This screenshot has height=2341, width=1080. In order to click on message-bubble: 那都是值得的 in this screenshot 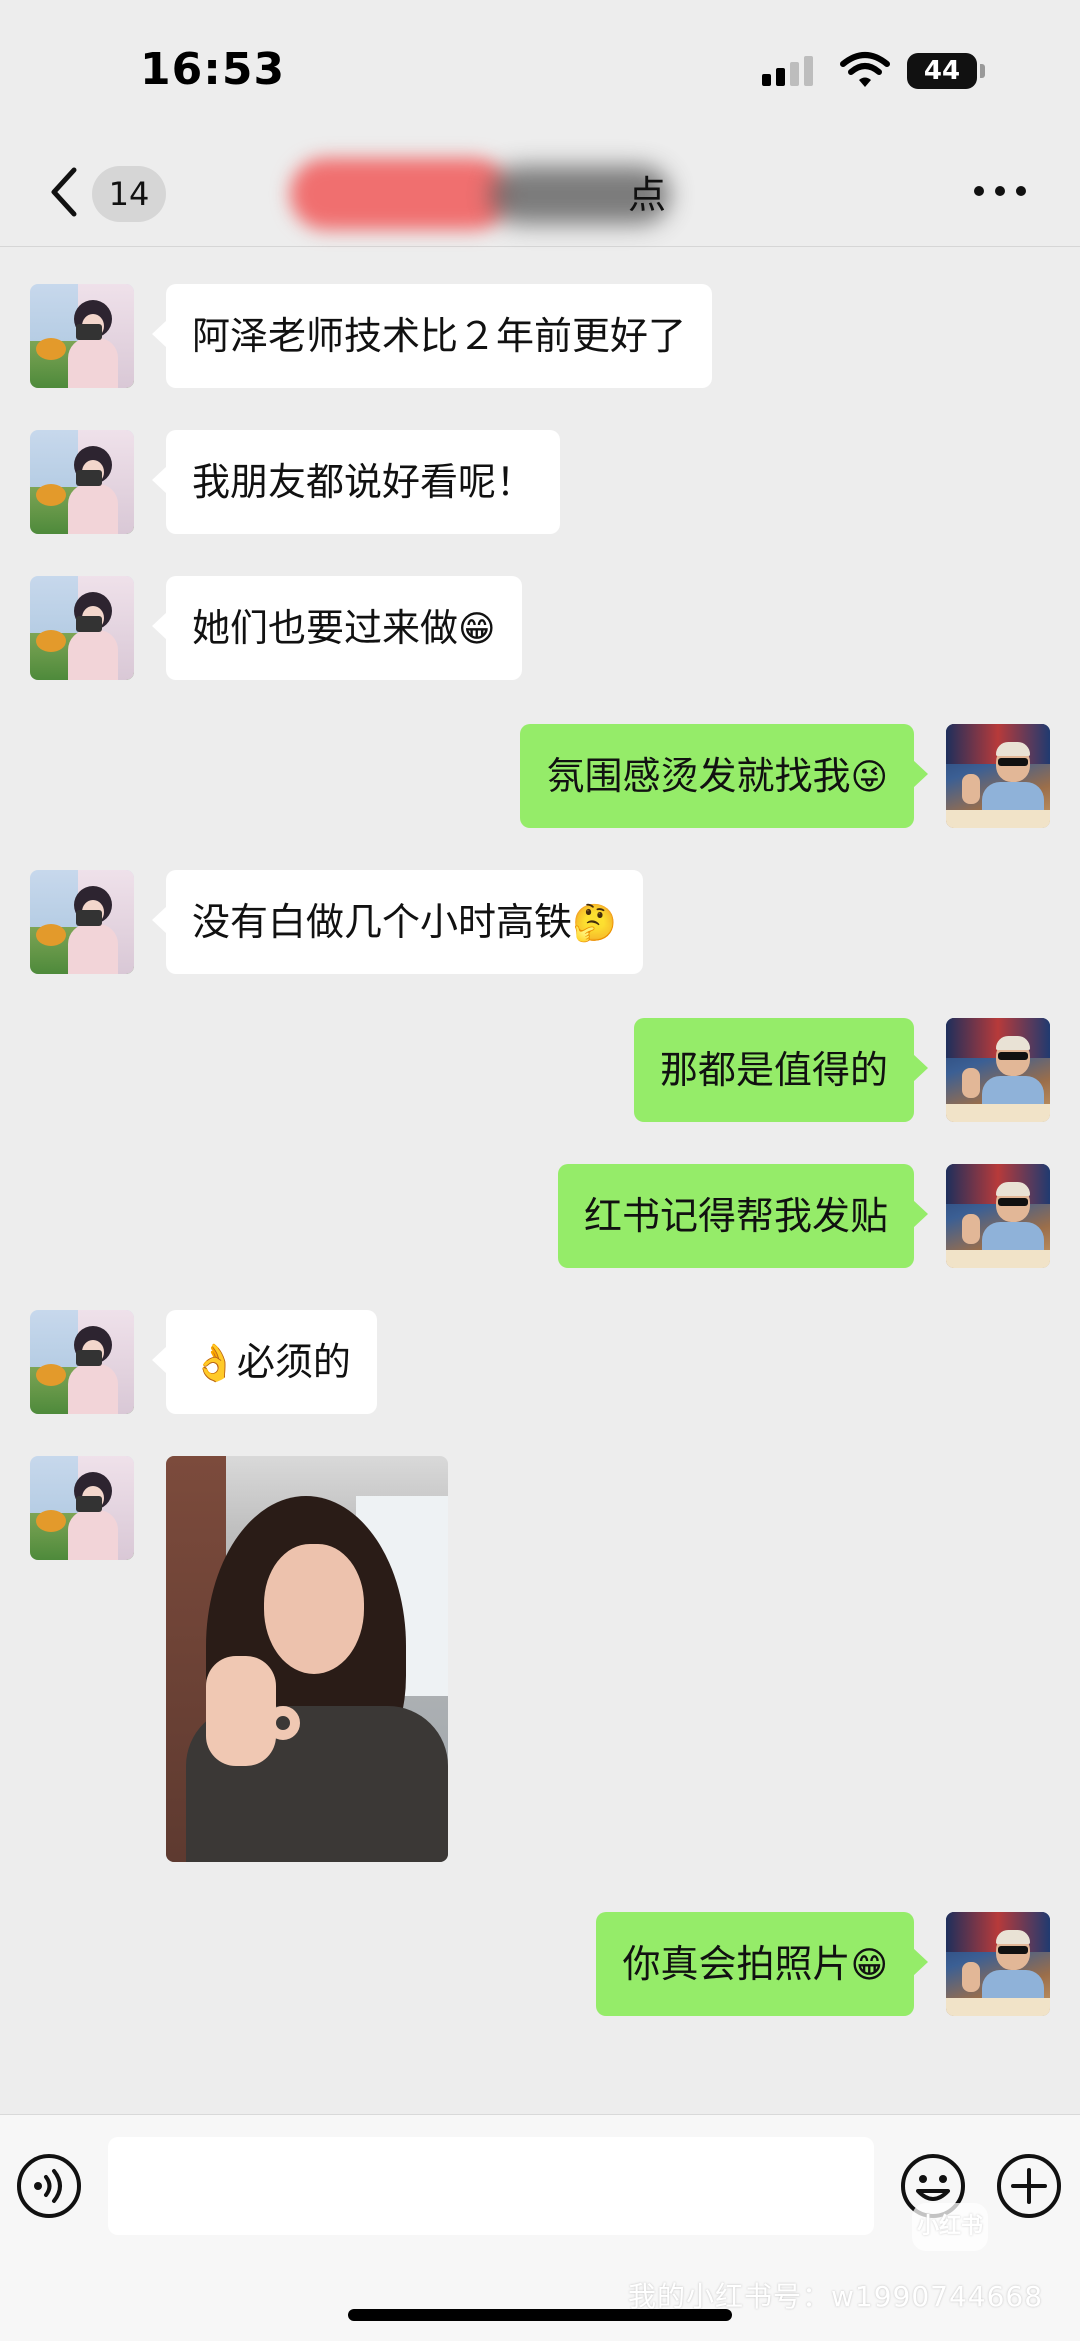, I will do `click(781, 1070)`.